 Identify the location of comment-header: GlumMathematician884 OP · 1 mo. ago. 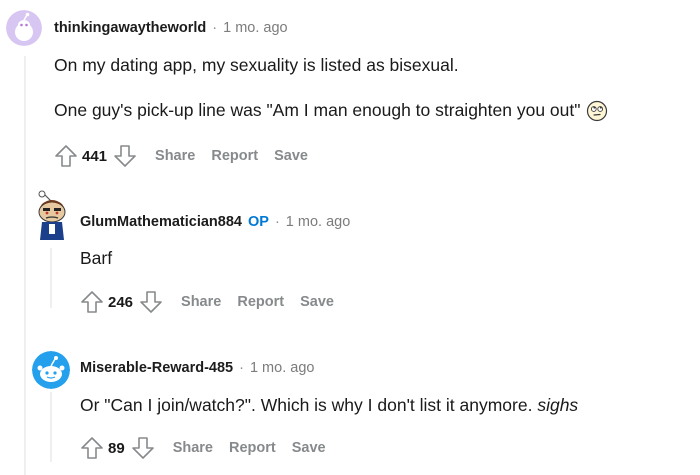
(215, 222).